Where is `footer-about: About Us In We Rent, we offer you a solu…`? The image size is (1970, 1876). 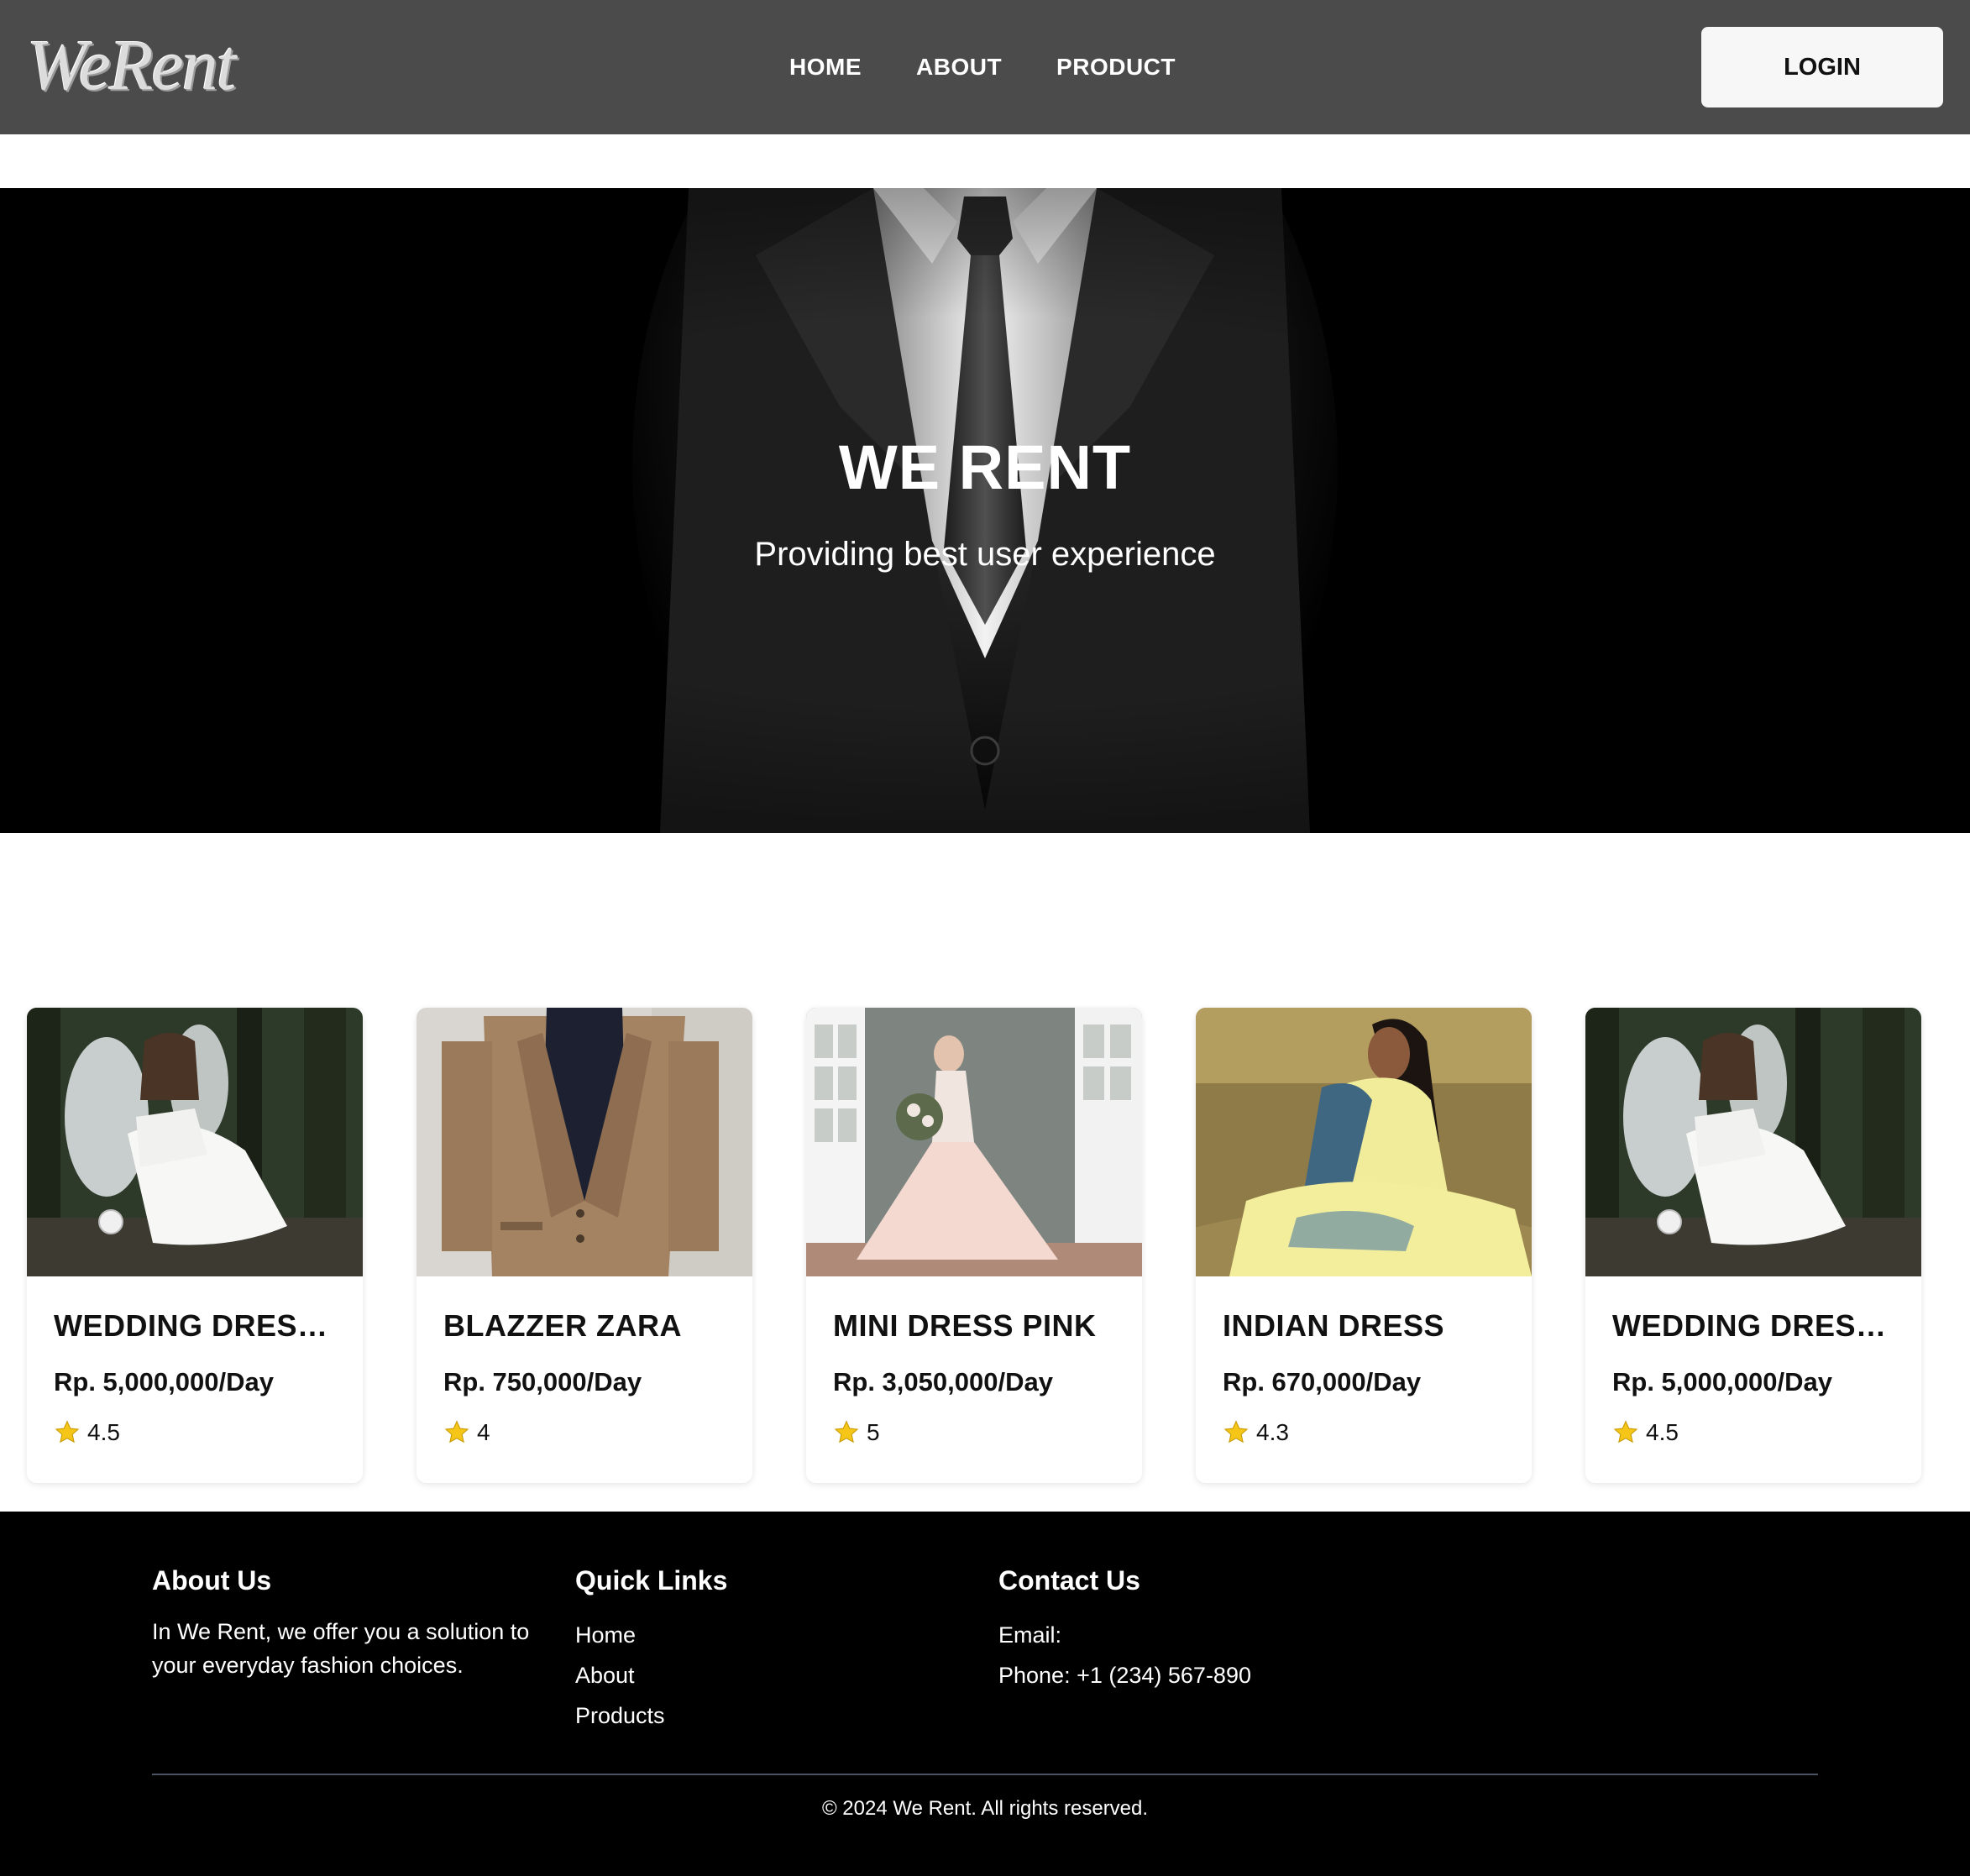 footer-about: About Us In We Rent, we offer you a solu… is located at coordinates (353, 1624).